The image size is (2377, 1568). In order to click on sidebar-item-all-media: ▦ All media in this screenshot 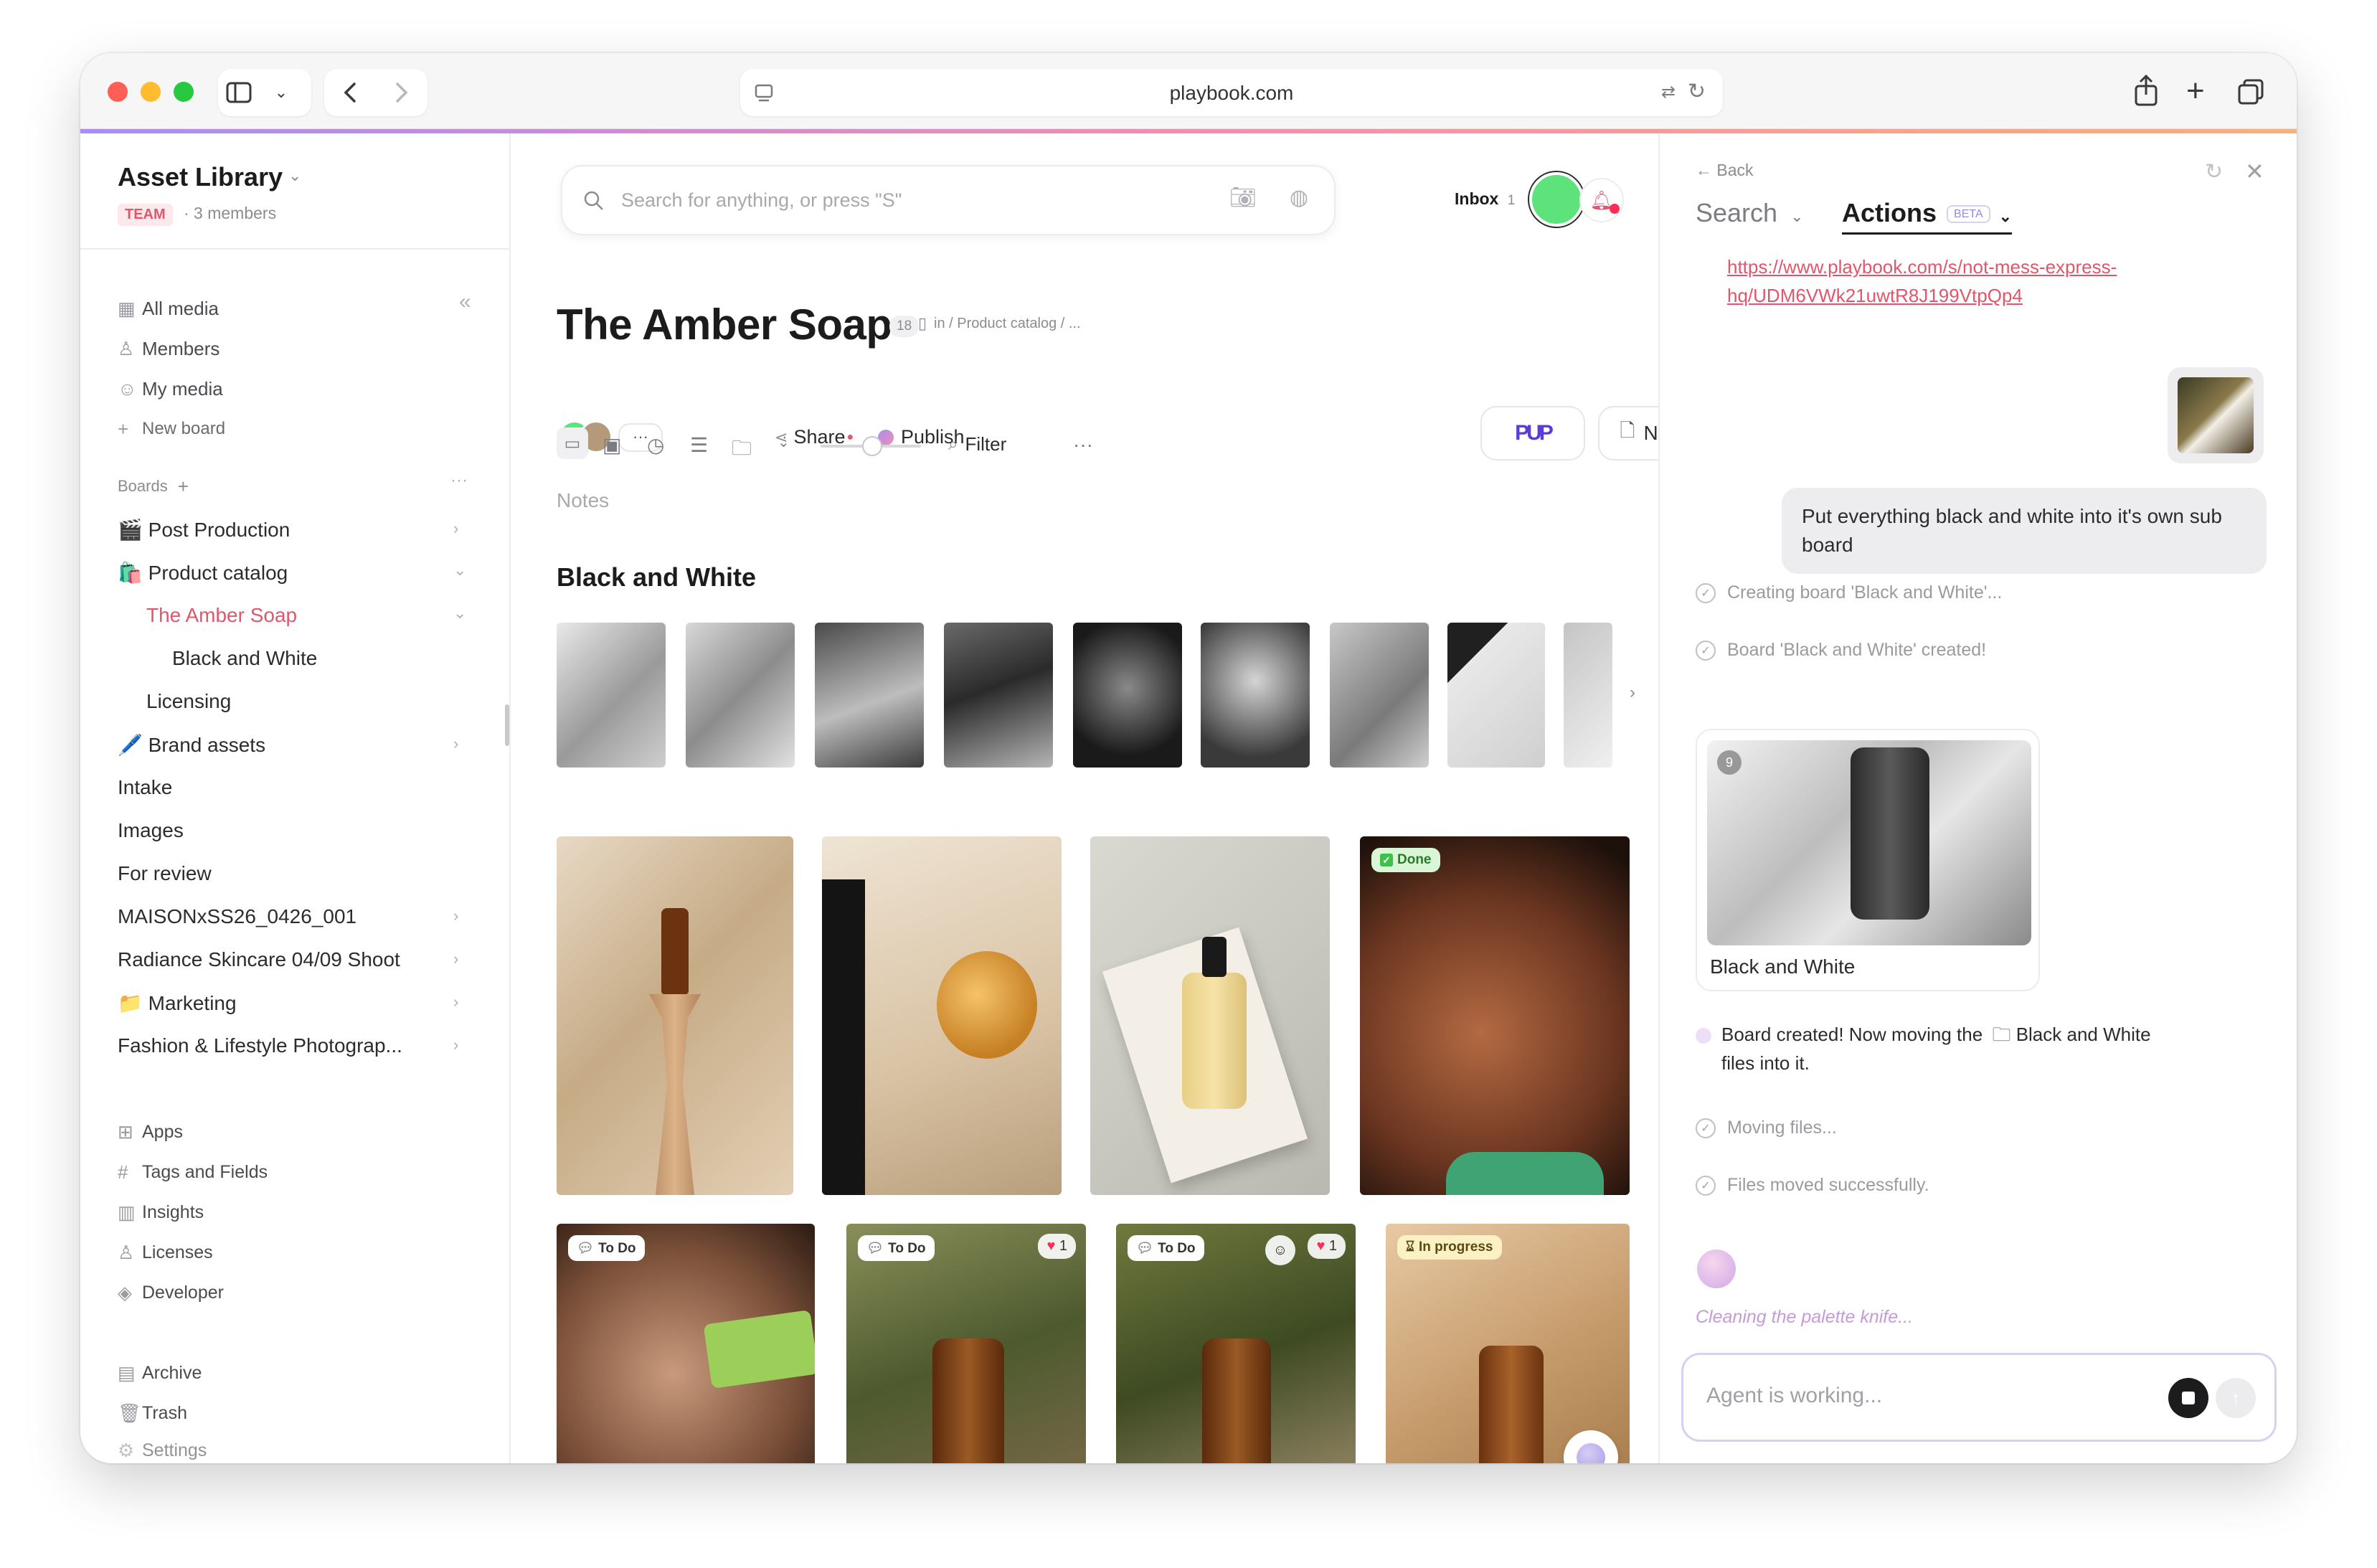, I will do `click(168, 308)`.